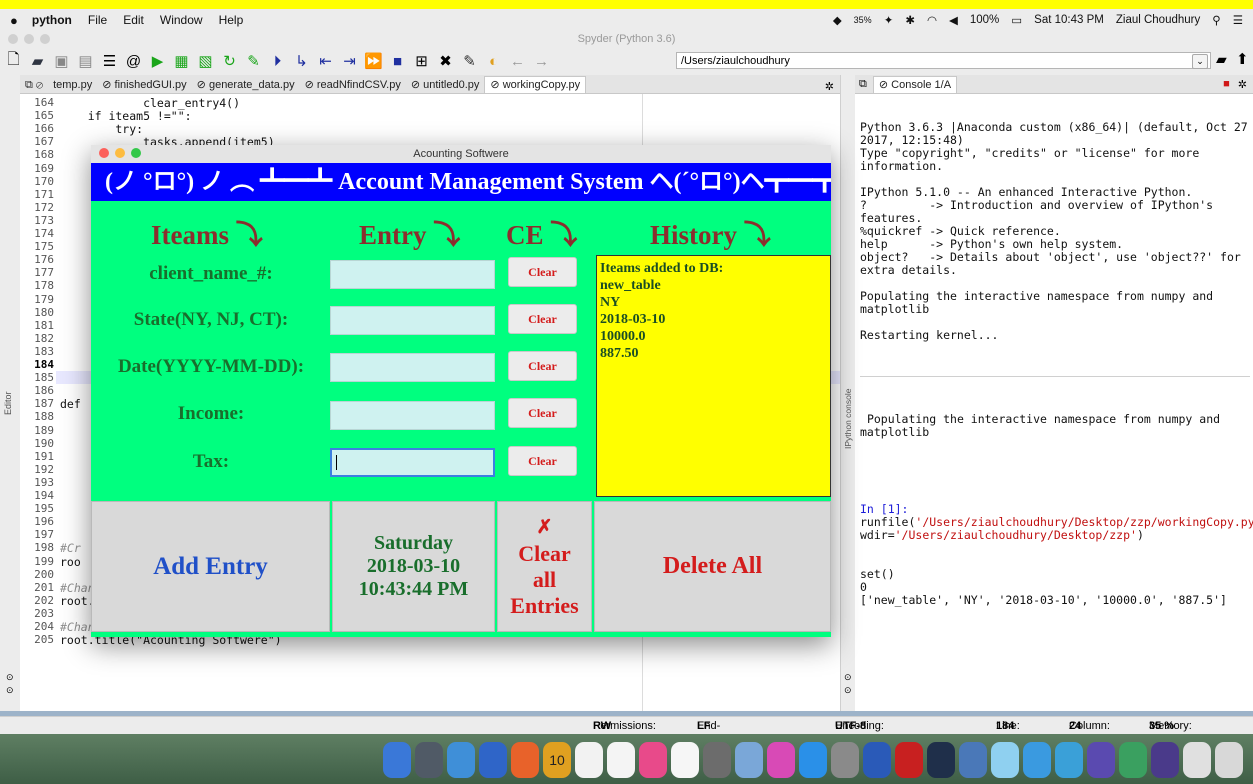 The width and height of the screenshot is (1253, 784). I want to click on textedit-icon, so click(1197, 760).